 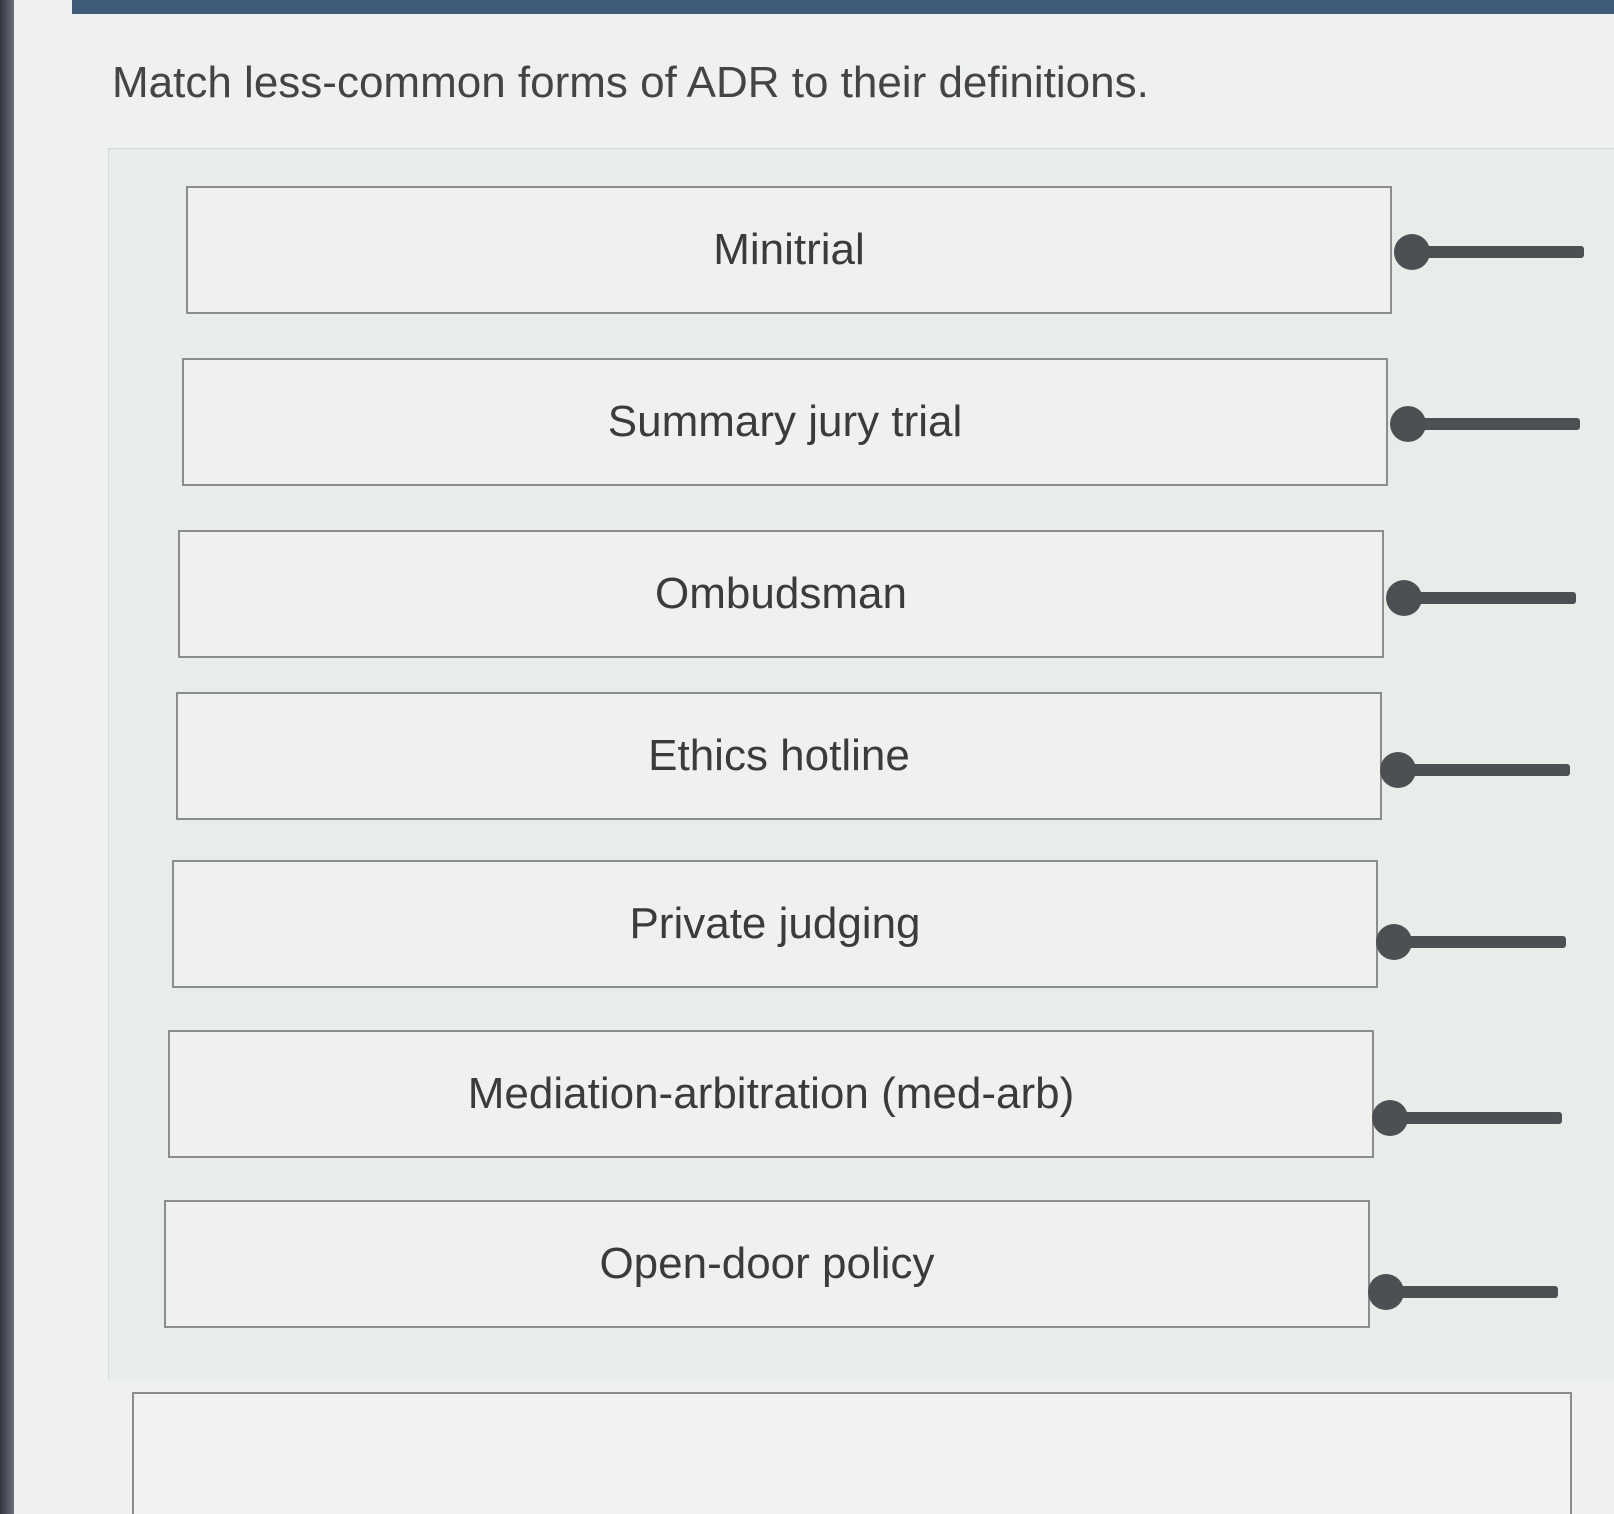 I want to click on match-item-label: Mediation-arbitration (med-arb), so click(x=771, y=1093).